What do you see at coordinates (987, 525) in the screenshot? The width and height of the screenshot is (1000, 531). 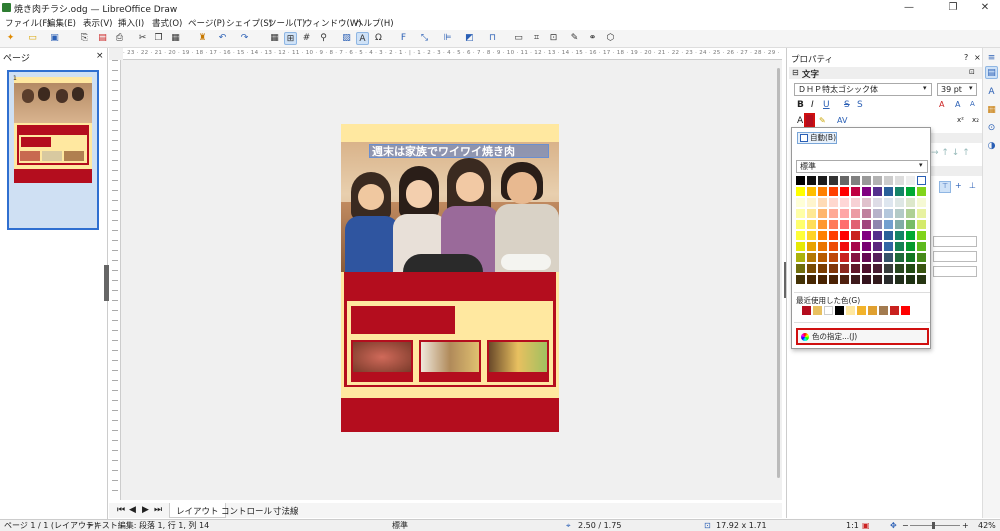 I see `status-zoom: 42%` at bounding box center [987, 525].